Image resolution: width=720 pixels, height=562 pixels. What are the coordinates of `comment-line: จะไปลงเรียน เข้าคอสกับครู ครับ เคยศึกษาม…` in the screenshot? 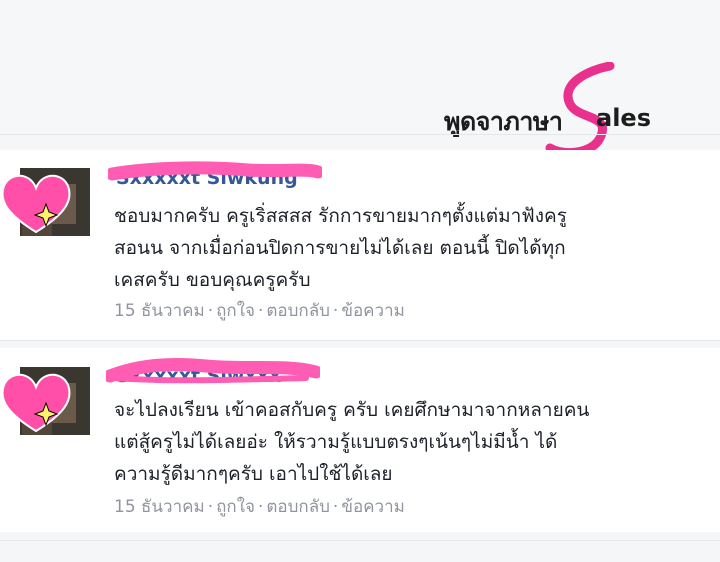 It's located at (352, 410).